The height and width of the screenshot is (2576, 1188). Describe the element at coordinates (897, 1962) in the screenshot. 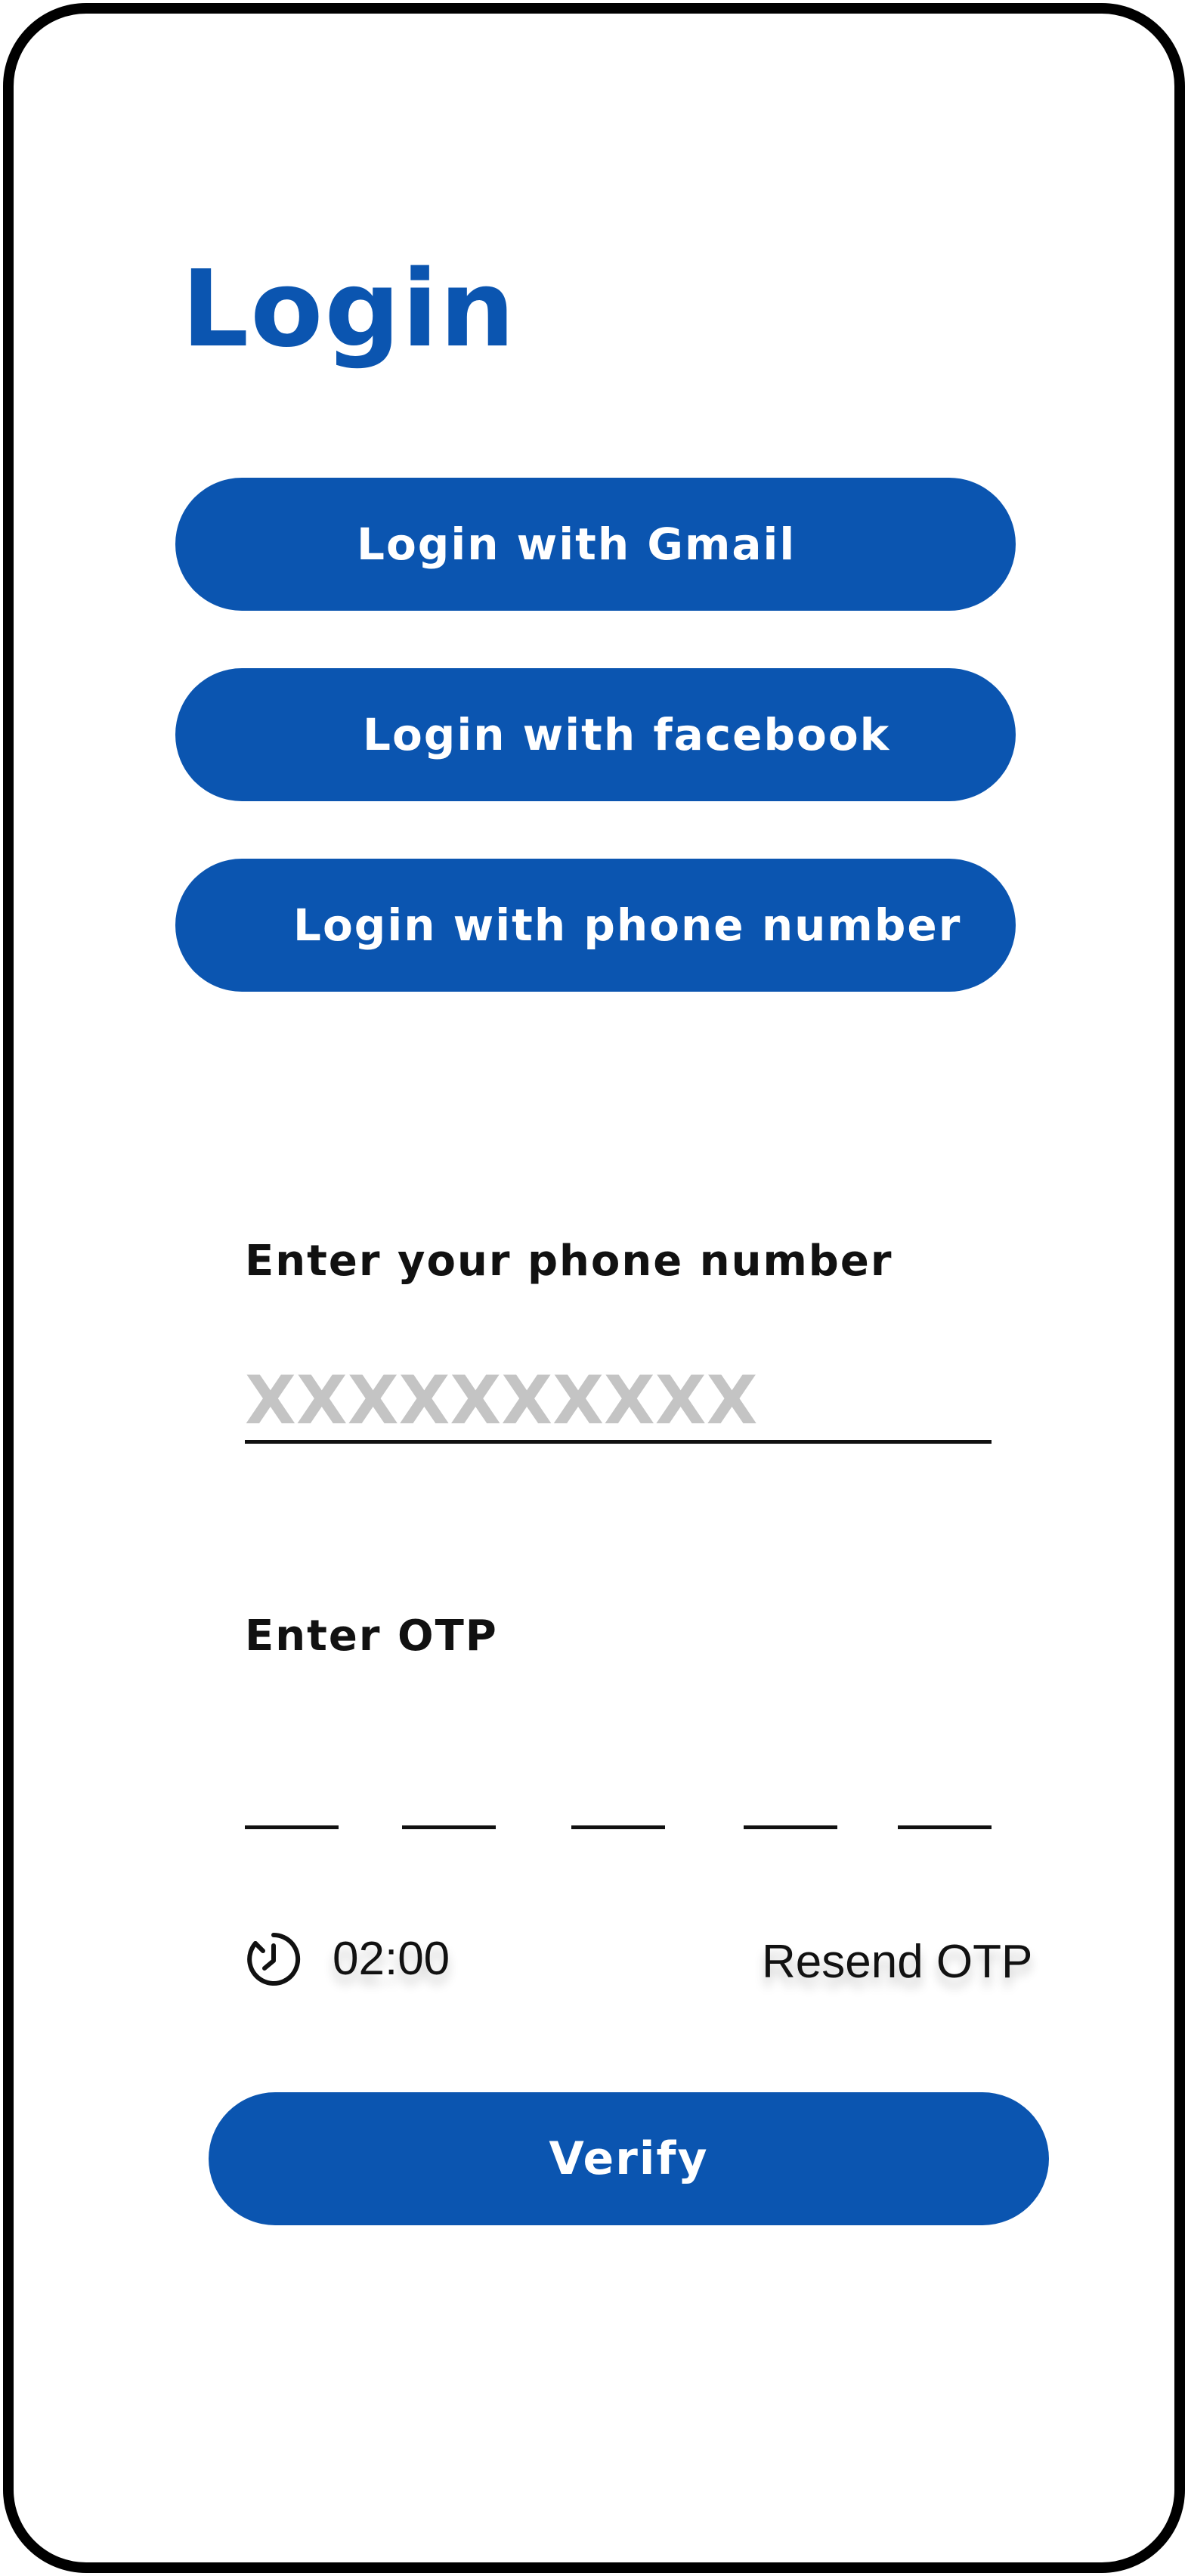

I see `resend-otp-link: Resend OTP` at that location.